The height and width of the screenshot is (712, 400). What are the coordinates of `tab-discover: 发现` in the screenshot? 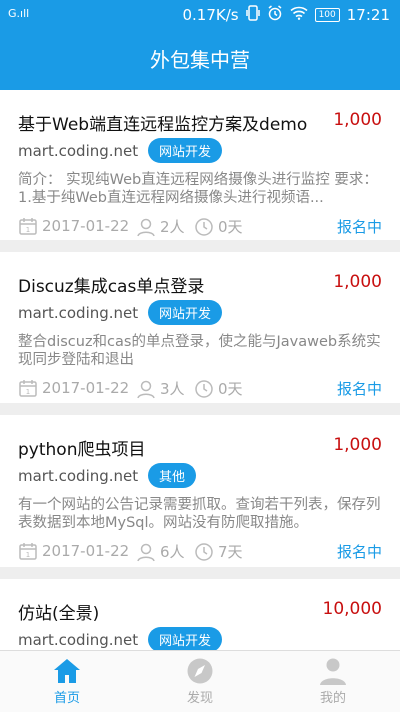 It's located at (200, 681).